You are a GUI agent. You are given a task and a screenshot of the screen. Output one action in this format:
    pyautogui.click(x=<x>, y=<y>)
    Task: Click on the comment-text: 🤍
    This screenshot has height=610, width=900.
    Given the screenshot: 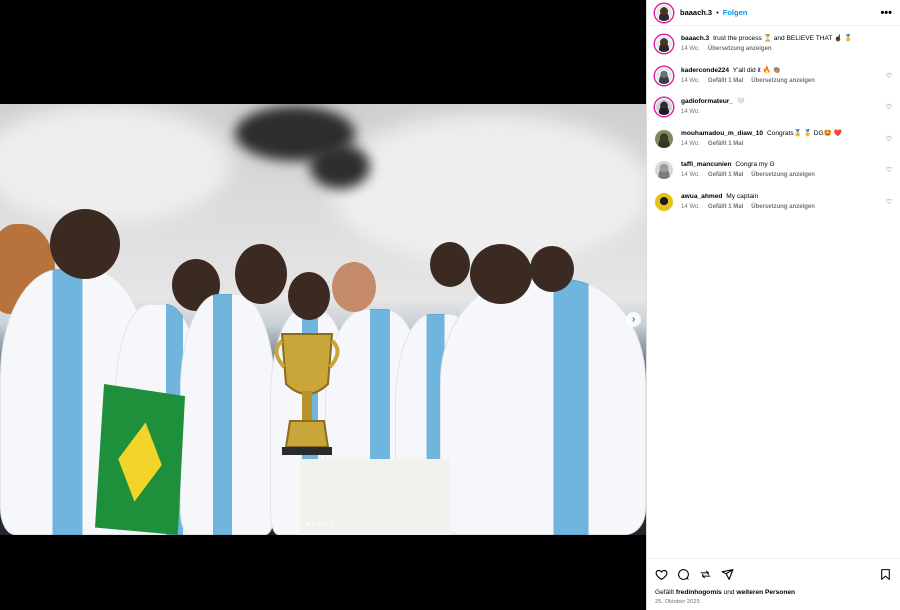 What is the action you would take?
    pyautogui.click(x=741, y=101)
    